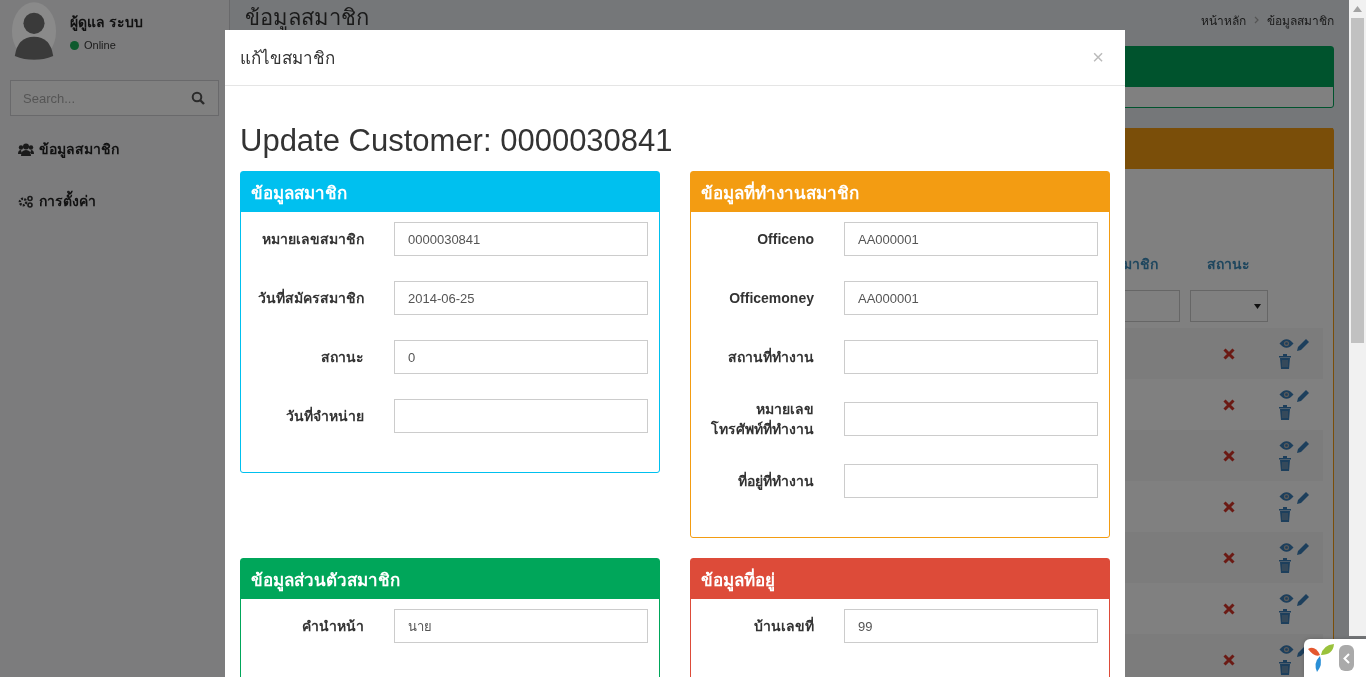 This screenshot has width=1366, height=677. Describe the element at coordinates (26, 201) in the screenshot. I see `gears-icon` at that location.